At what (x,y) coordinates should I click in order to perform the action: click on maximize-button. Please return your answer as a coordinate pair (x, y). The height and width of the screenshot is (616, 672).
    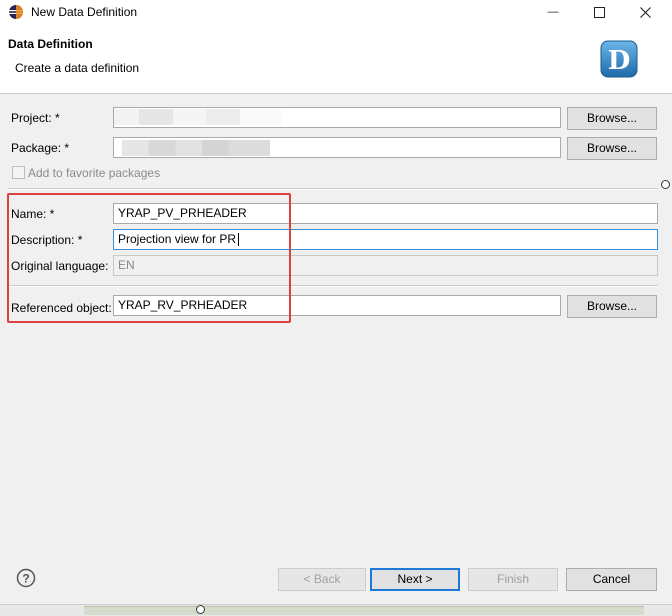
    Looking at the image, I should click on (599, 12).